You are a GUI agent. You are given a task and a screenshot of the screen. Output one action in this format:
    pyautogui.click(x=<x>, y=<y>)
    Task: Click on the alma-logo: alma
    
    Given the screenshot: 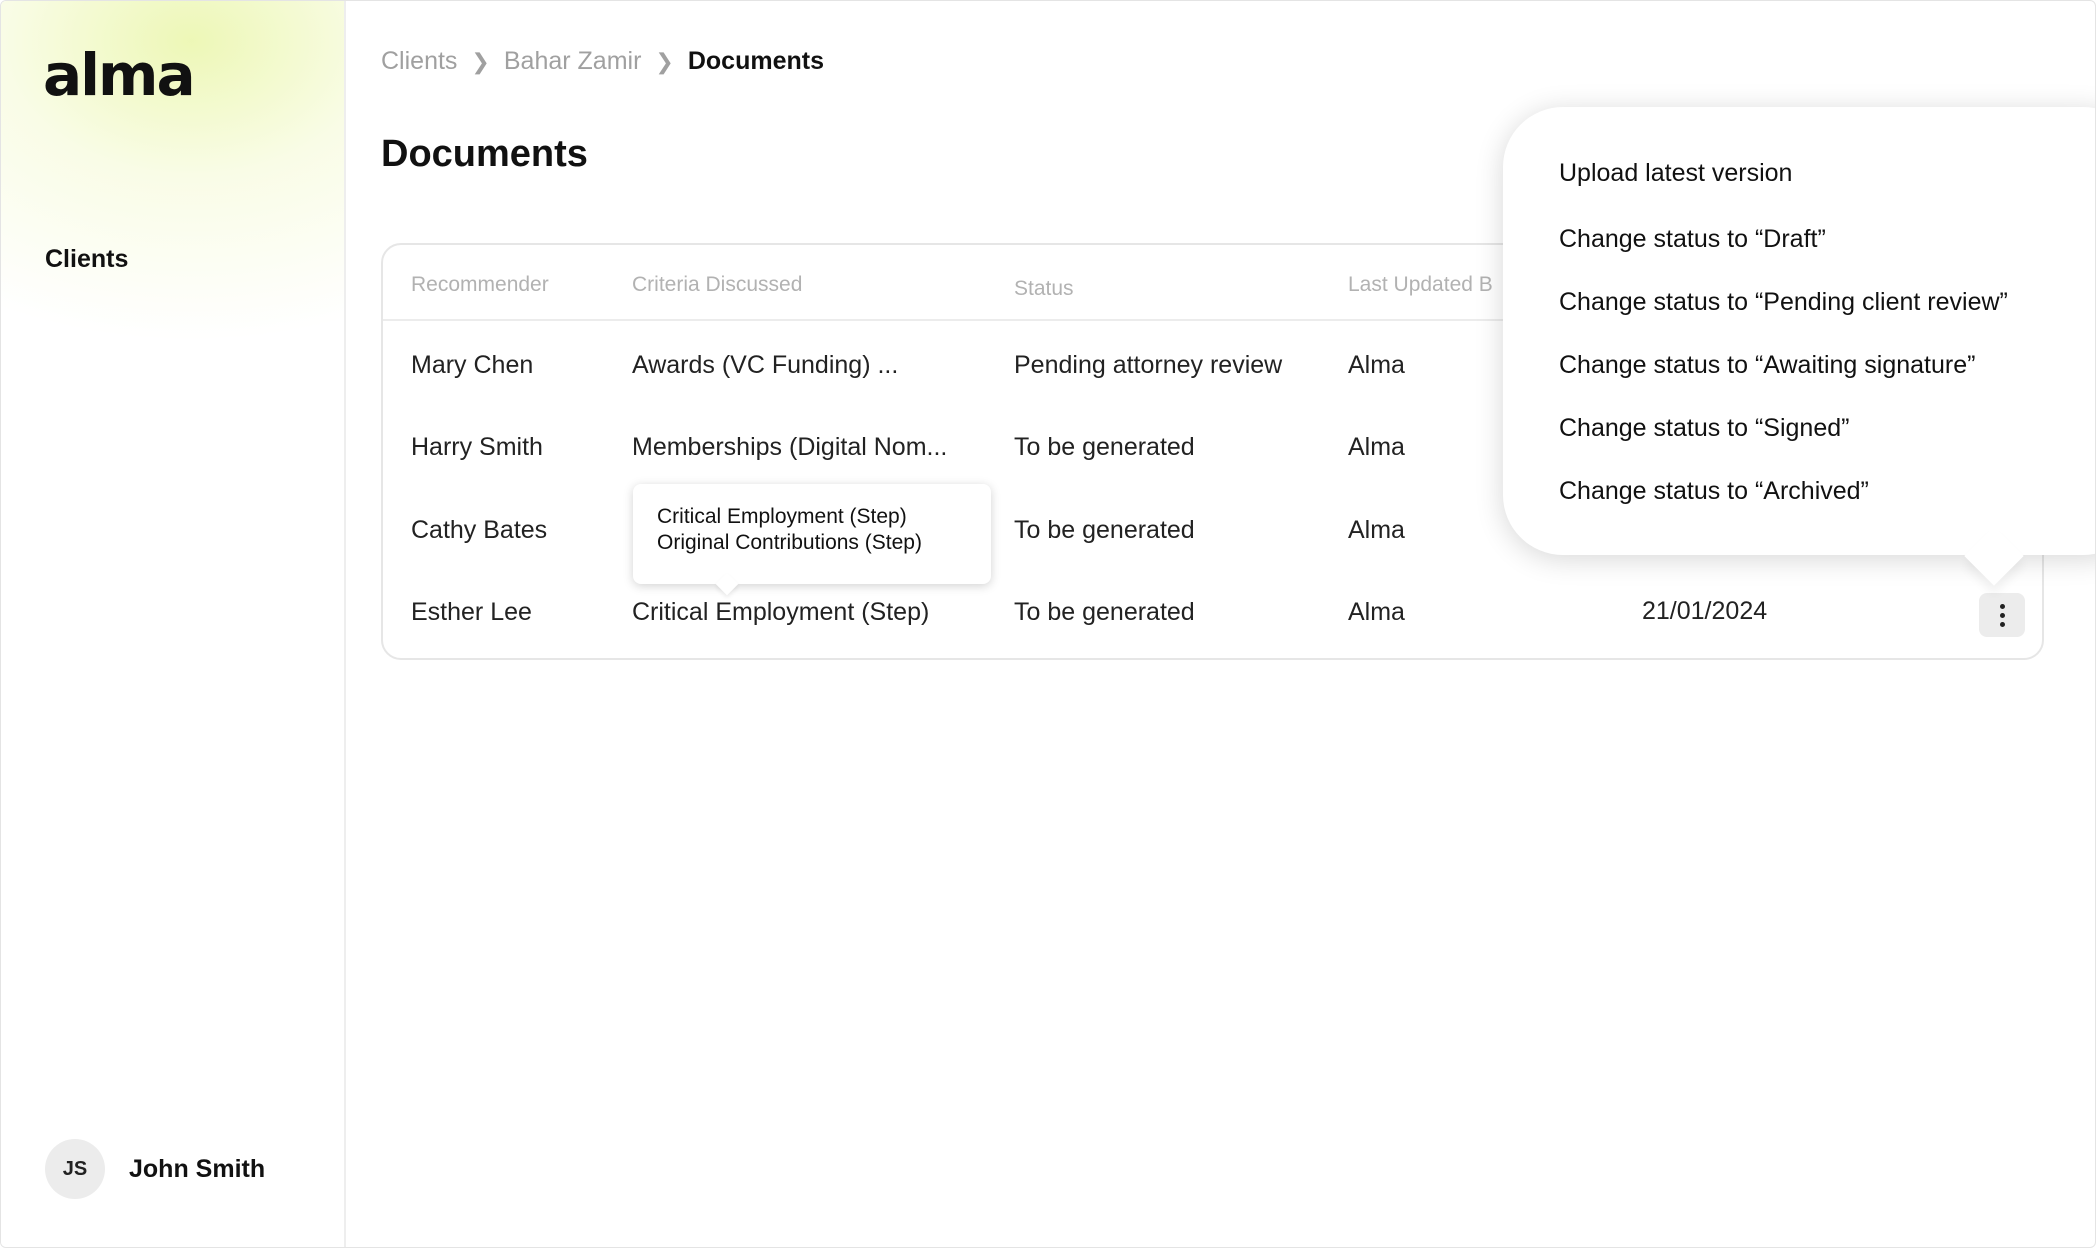 What is the action you would take?
    pyautogui.click(x=119, y=75)
    